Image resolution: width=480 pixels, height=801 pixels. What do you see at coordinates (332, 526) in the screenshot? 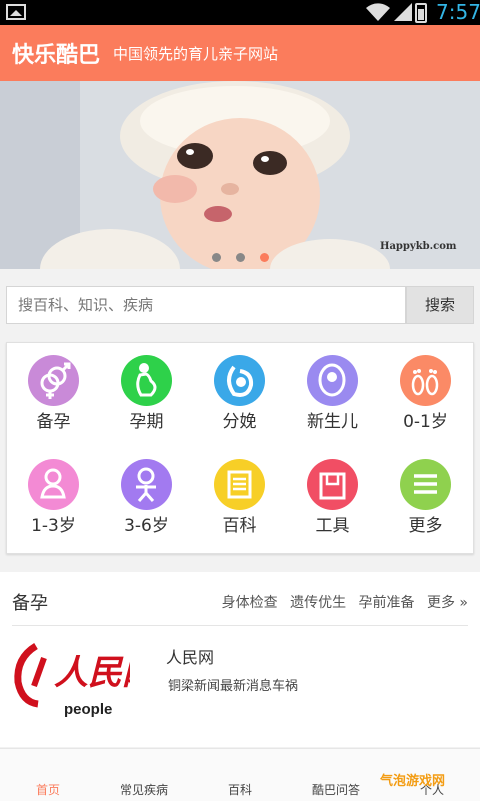
I see `category-label: 工具` at bounding box center [332, 526].